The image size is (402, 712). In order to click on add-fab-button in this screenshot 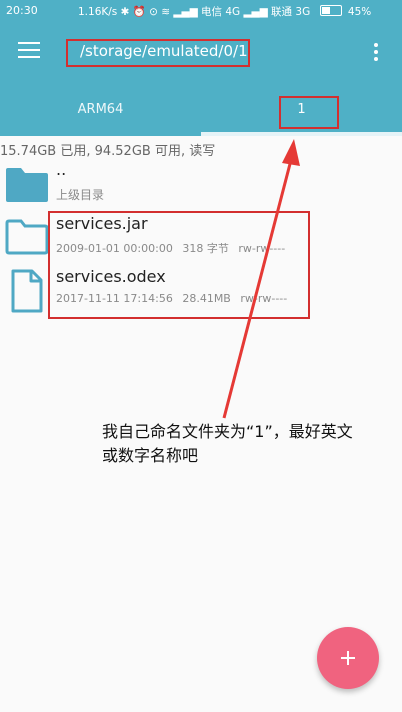, I will do `click(348, 658)`.